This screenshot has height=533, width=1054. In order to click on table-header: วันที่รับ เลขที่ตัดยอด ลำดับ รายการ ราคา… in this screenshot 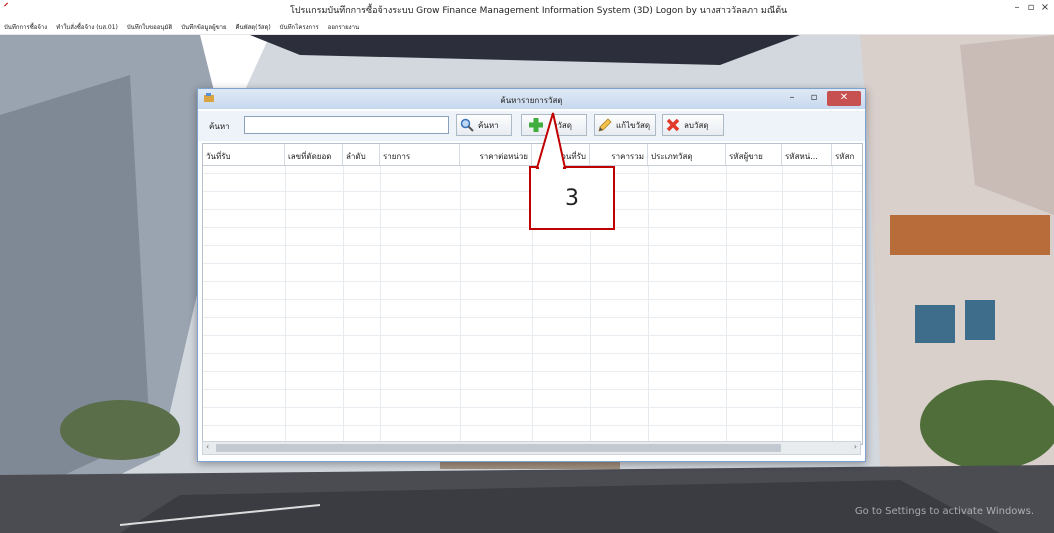, I will do `click(532, 155)`.